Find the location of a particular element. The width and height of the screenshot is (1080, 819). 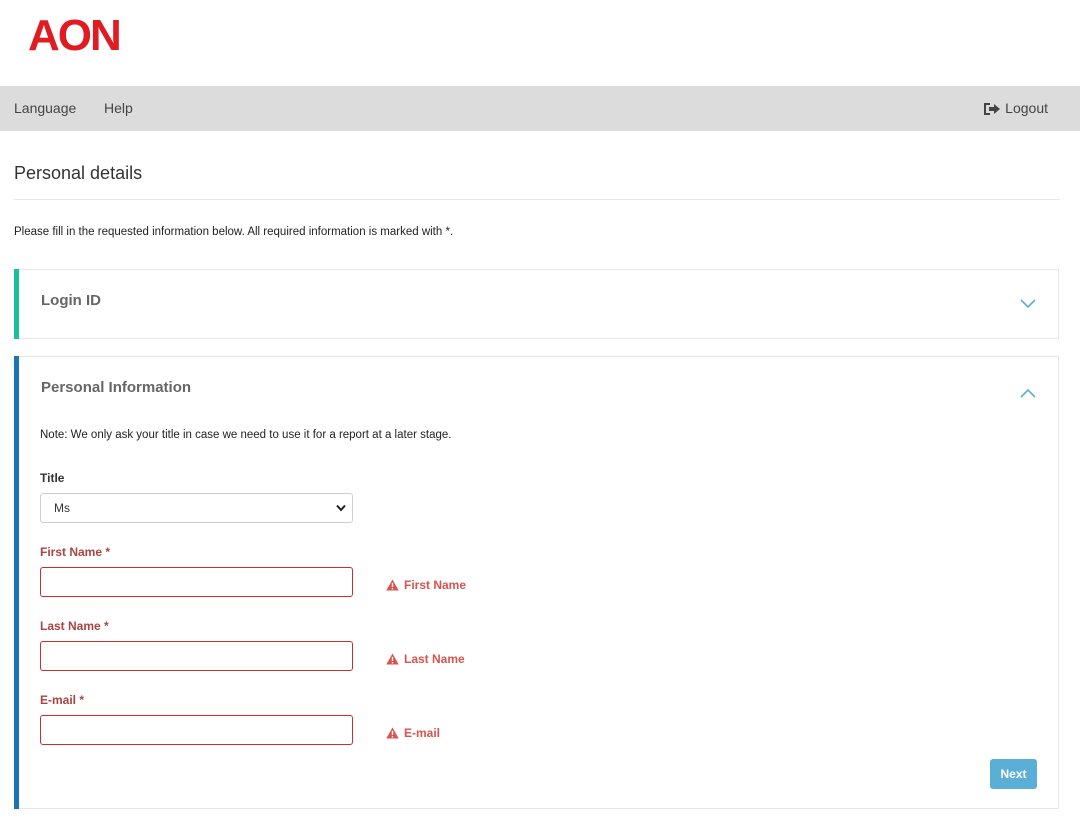

caret-down-icon is located at coordinates (341, 508).